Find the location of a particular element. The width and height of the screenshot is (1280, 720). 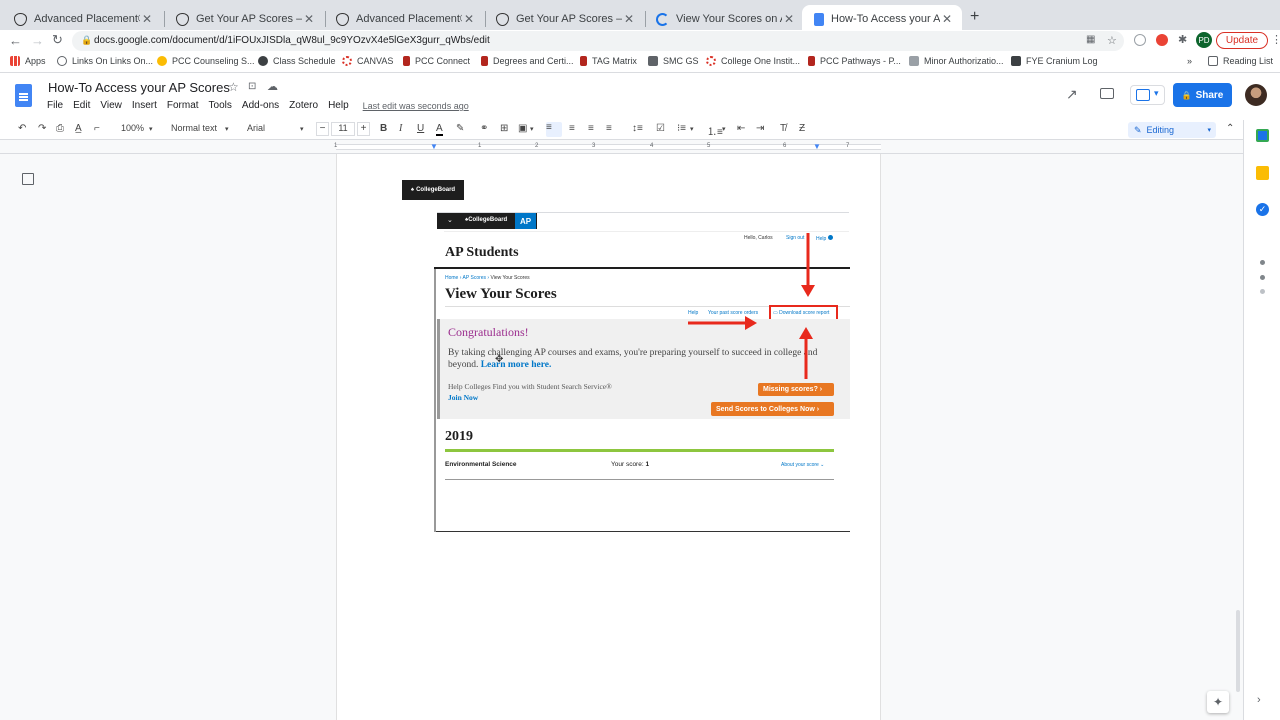

move-folder-icon: ⊡ is located at coordinates (252, 86).